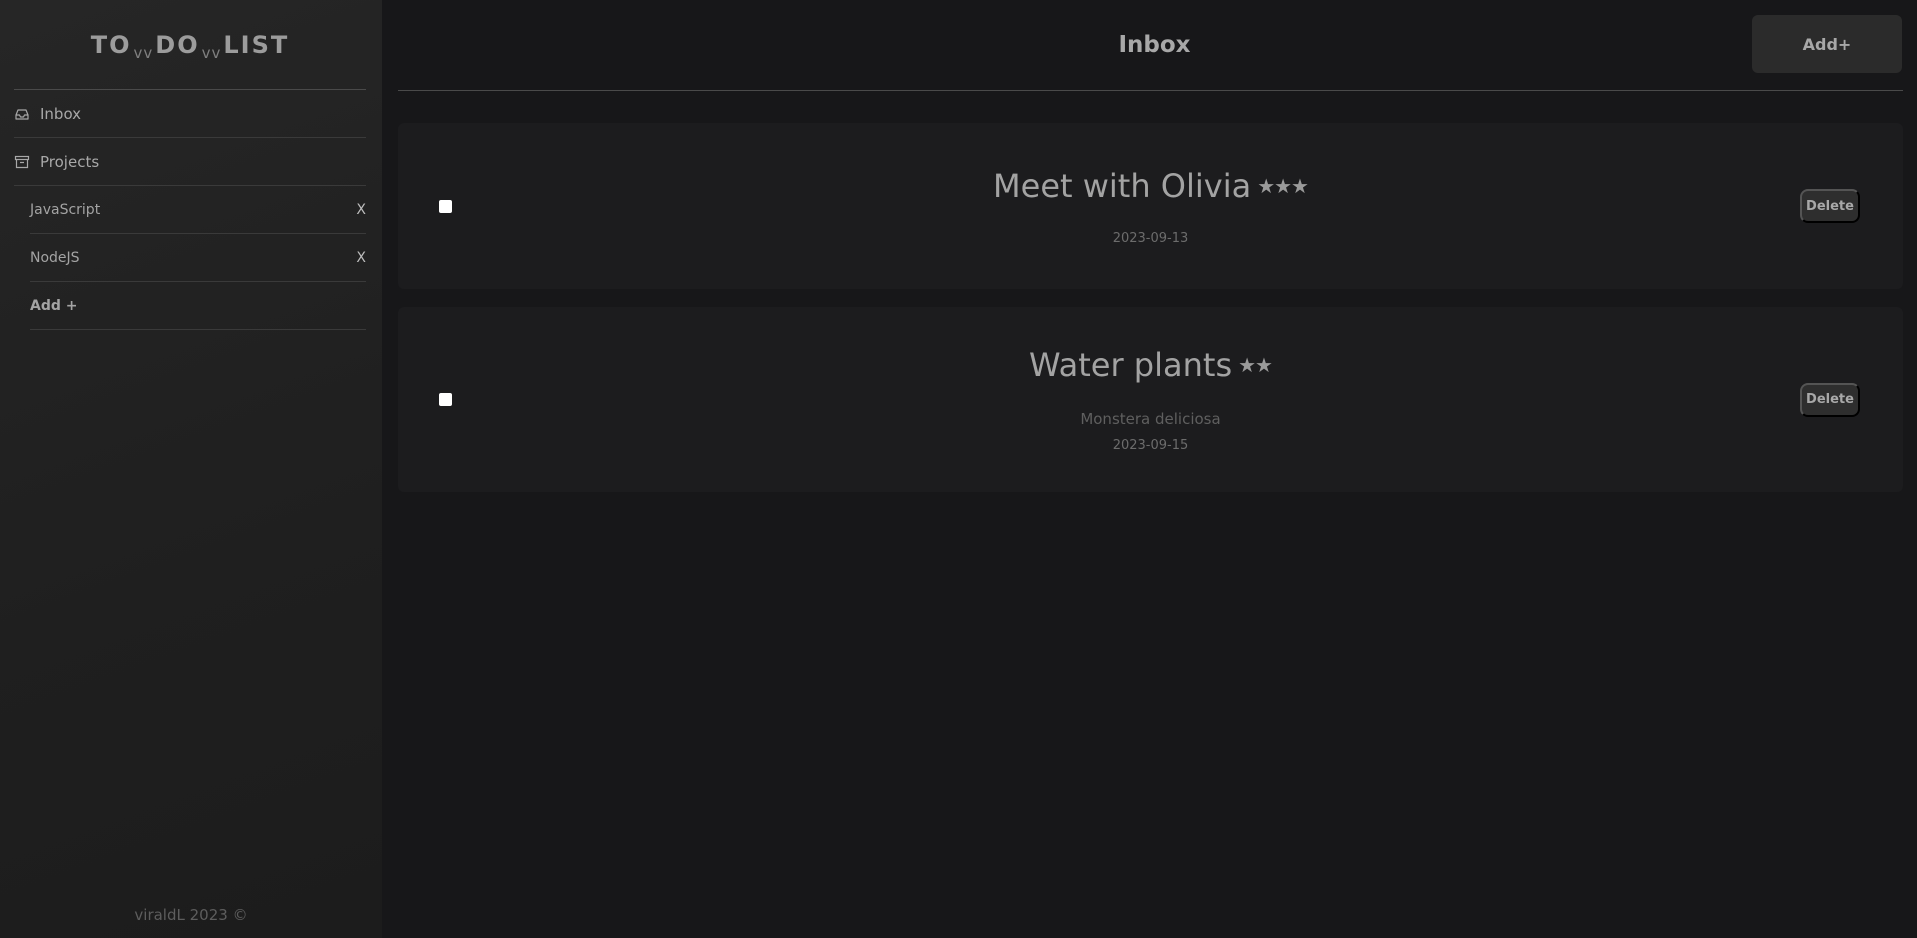  I want to click on logo-text-do: DO, so click(177, 44).